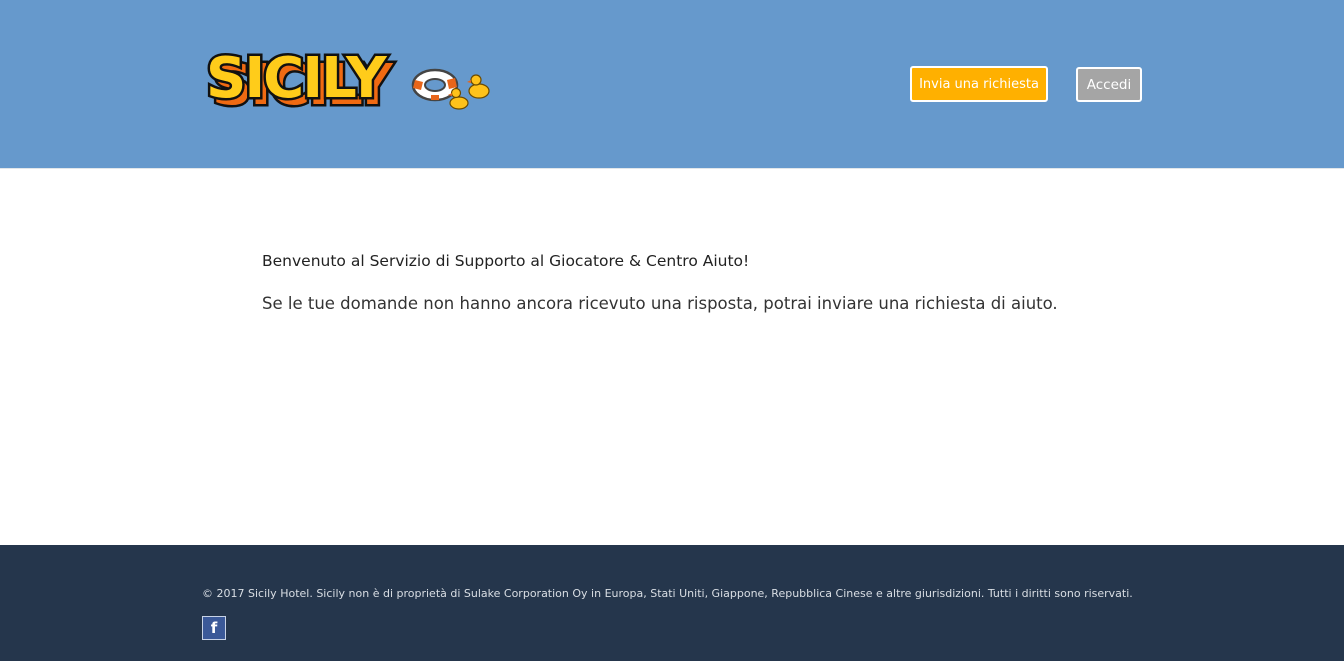 This screenshot has height=661, width=1344. I want to click on login-button: Accedi, so click(1109, 84).